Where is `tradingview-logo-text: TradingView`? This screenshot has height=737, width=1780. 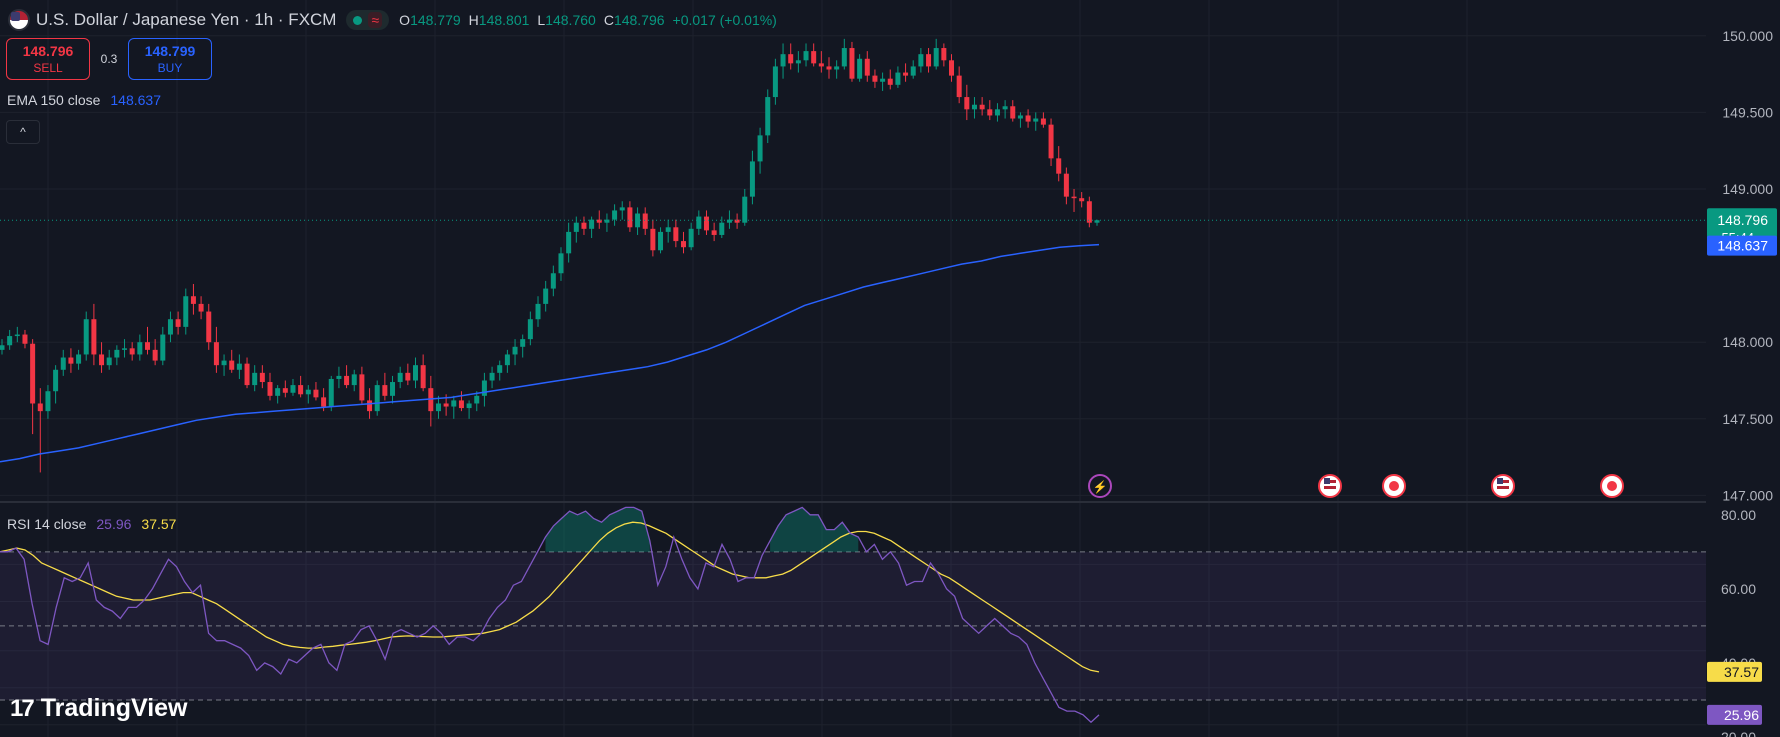 tradingview-logo-text: TradingView is located at coordinates (114, 708).